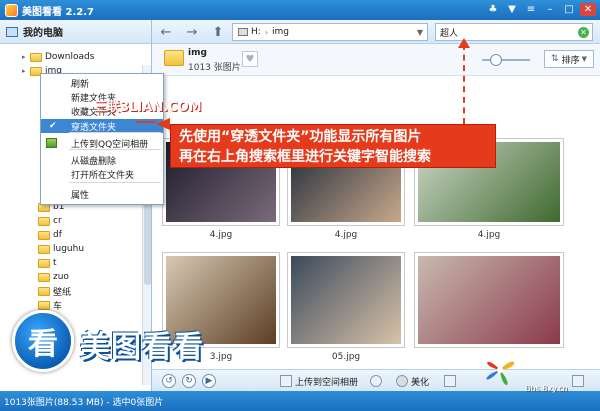 The height and width of the screenshot is (411, 600). What do you see at coordinates (214, 68) in the screenshot?
I see `folder-image-count: 1013 张图片` at bounding box center [214, 68].